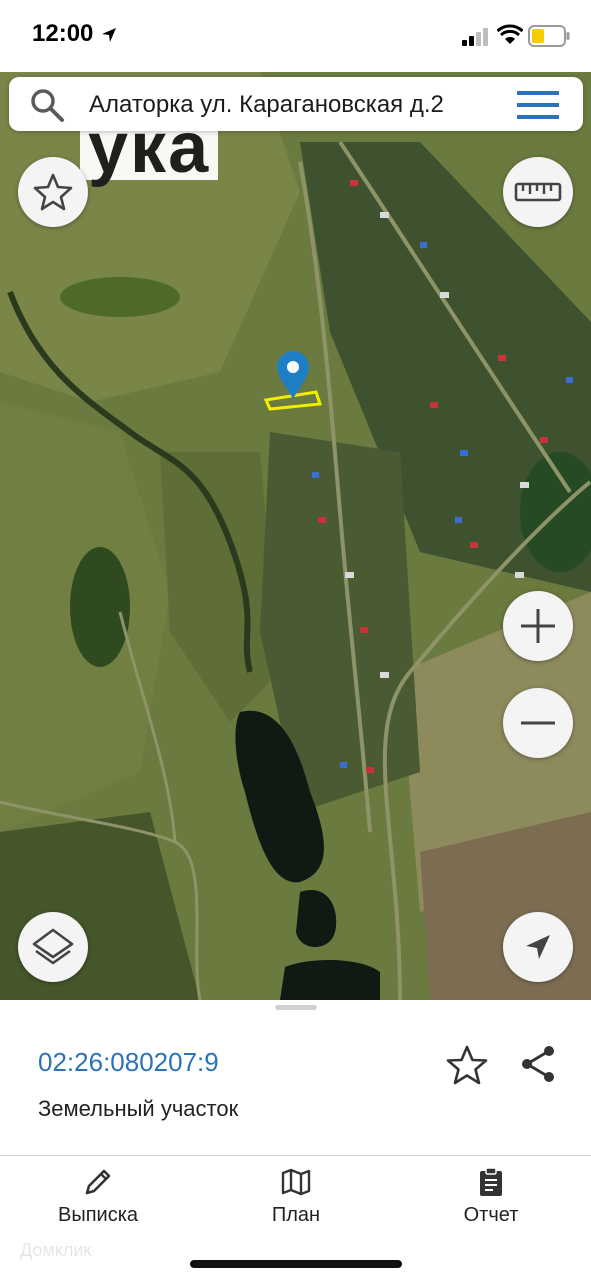  I want to click on my-location-button, so click(538, 947).